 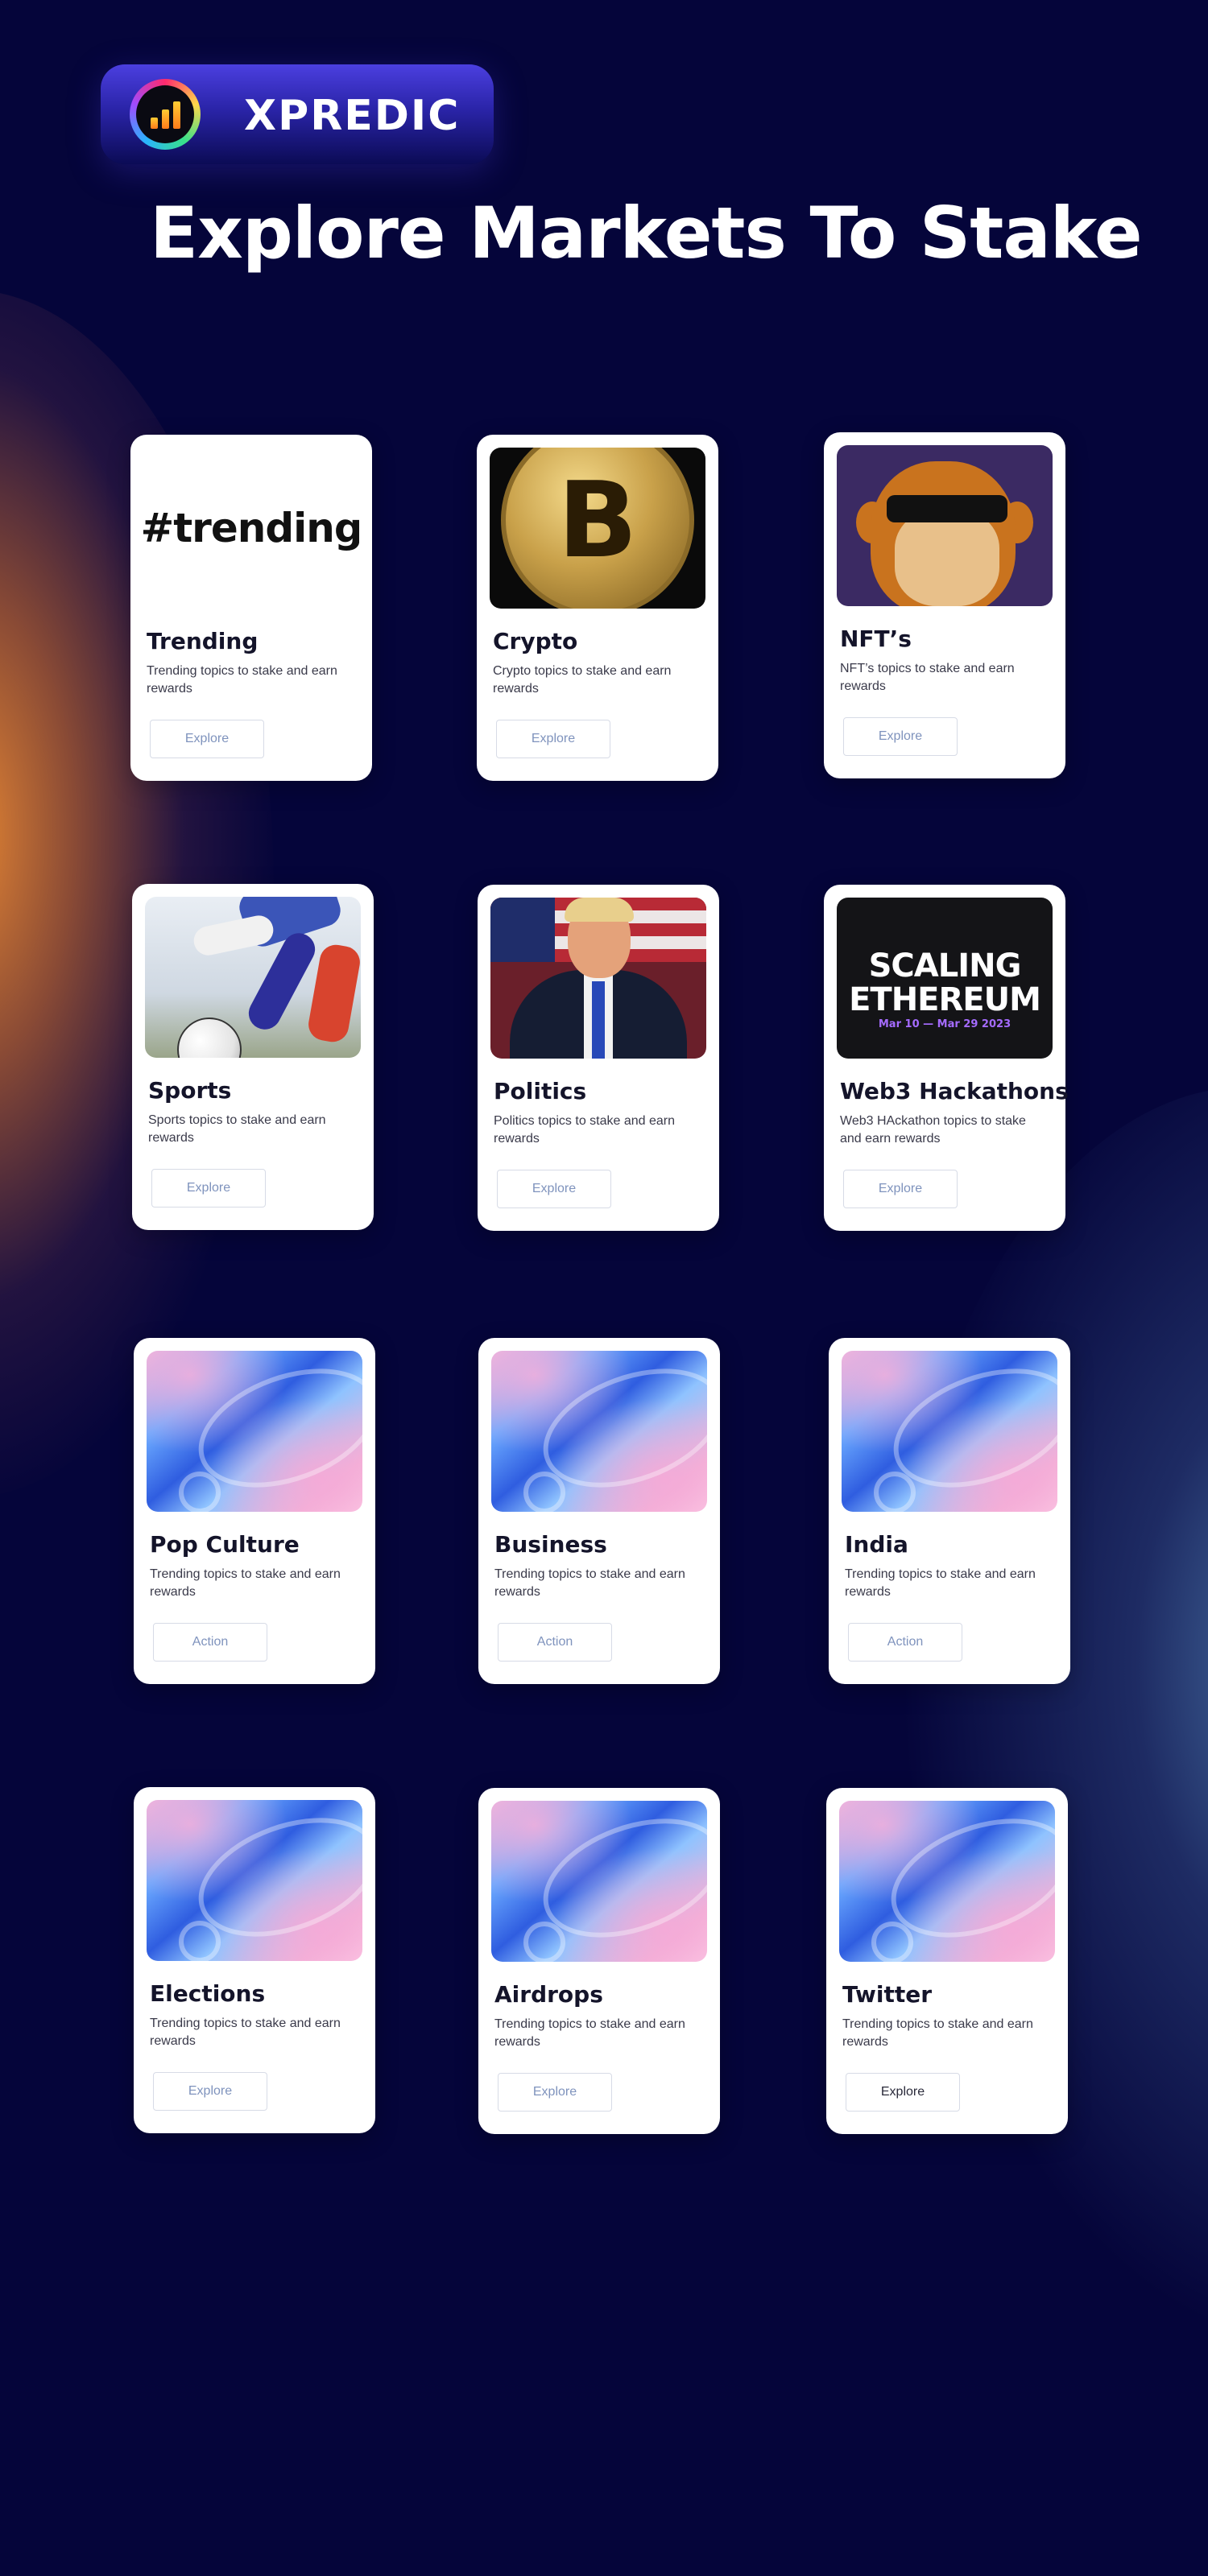 What do you see at coordinates (876, 638) in the screenshot?
I see `card-title: NFT’s` at bounding box center [876, 638].